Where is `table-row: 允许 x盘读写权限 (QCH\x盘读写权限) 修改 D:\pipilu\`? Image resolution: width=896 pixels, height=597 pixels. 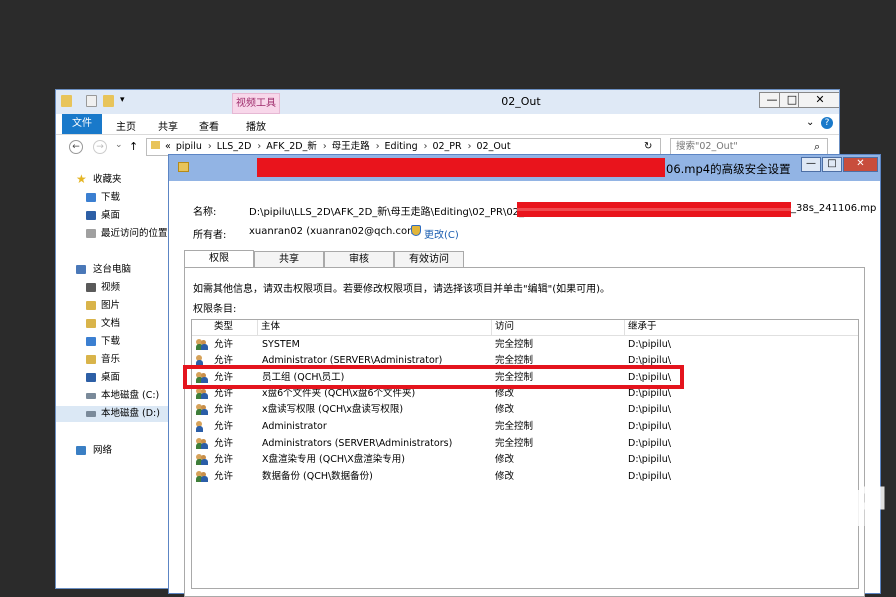
table-row: 允许 x盘读写权限 (QCH\x盘读写权限) 修改 D:\pipilu\ is located at coordinates (525, 410).